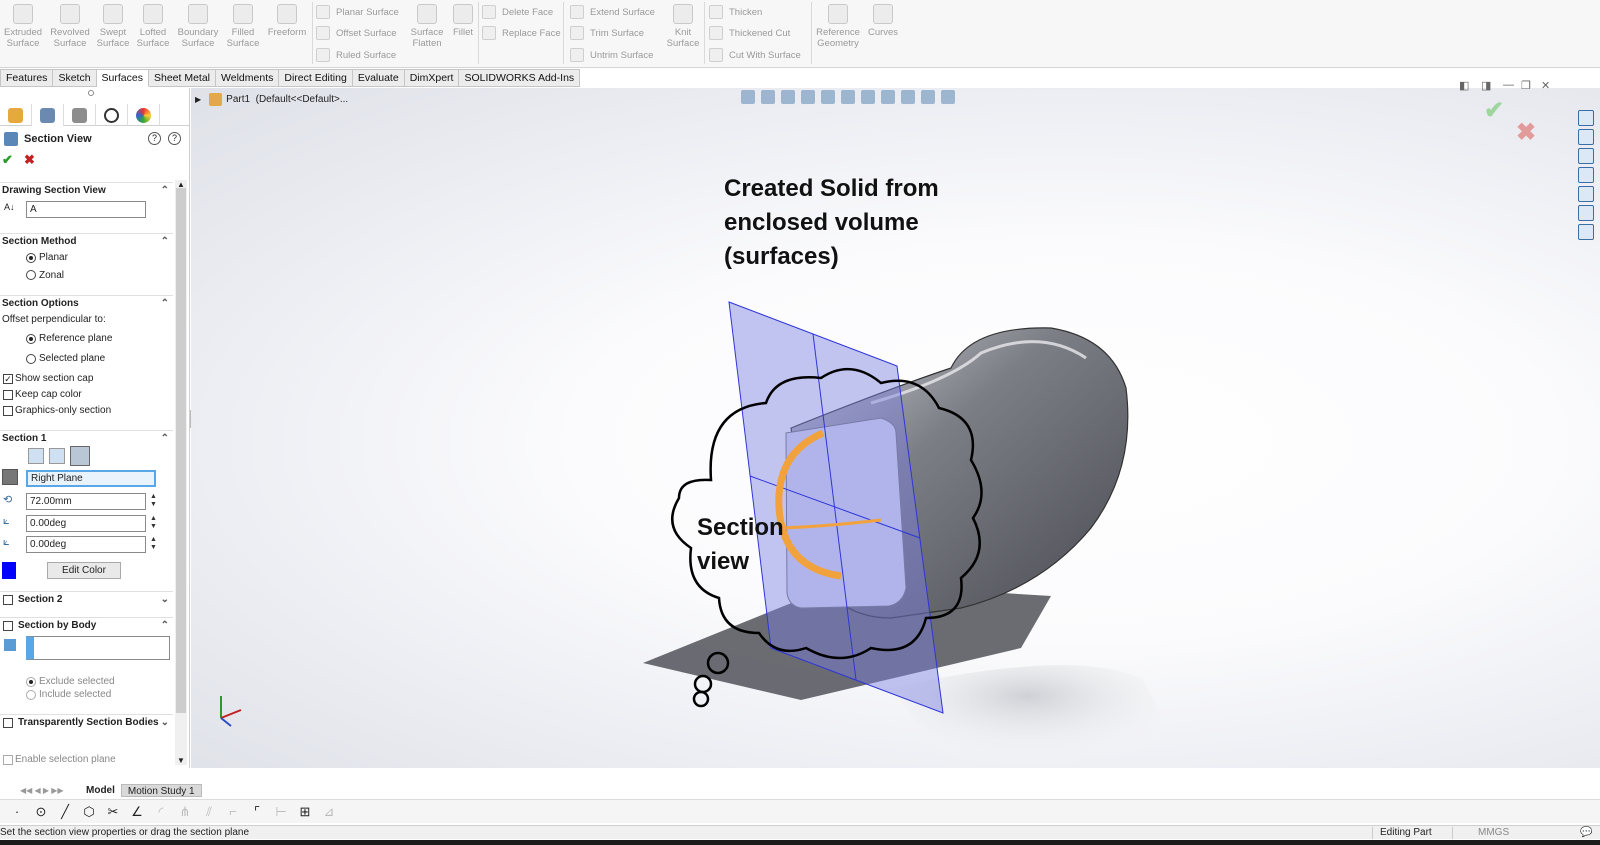 The width and height of the screenshot is (1600, 845). What do you see at coordinates (1586, 175) in the screenshot?
I see `view-palette-icon` at bounding box center [1586, 175].